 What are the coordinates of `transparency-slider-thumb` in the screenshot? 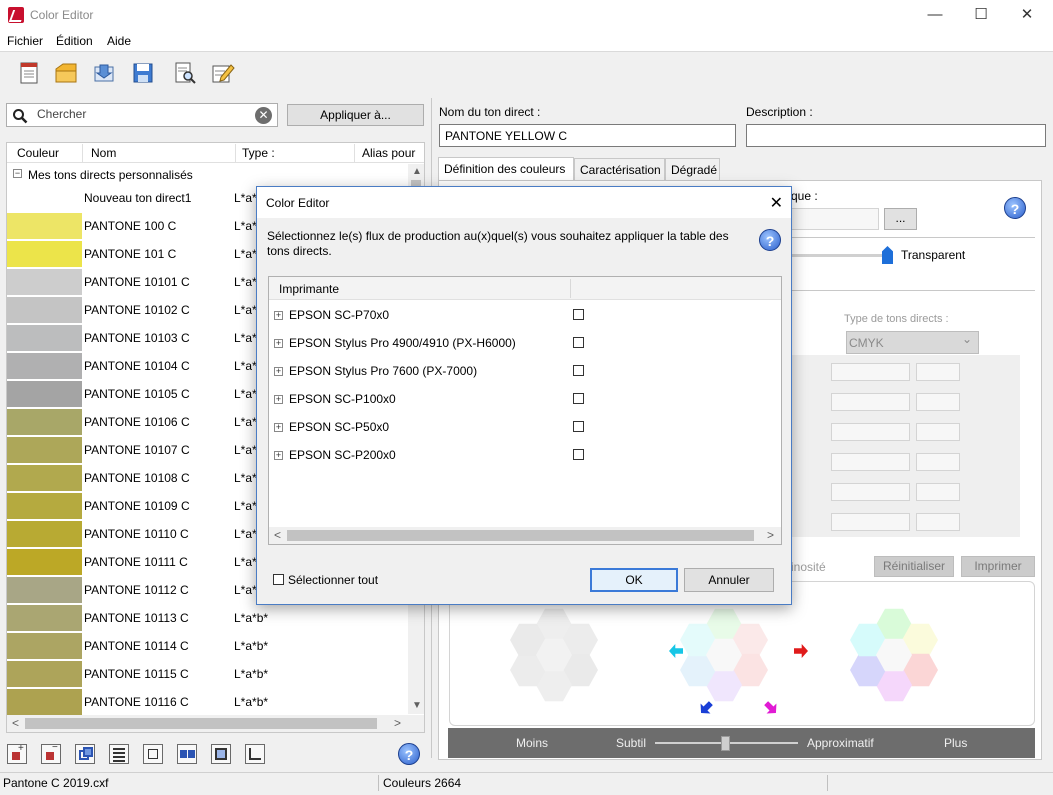 It's located at (887, 255).